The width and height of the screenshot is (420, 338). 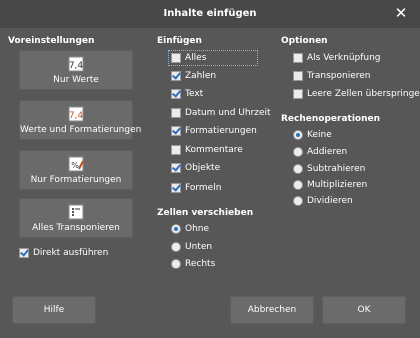 I want to click on direkt-ausfuehren-label: Direkt ausführen, so click(x=71, y=253).